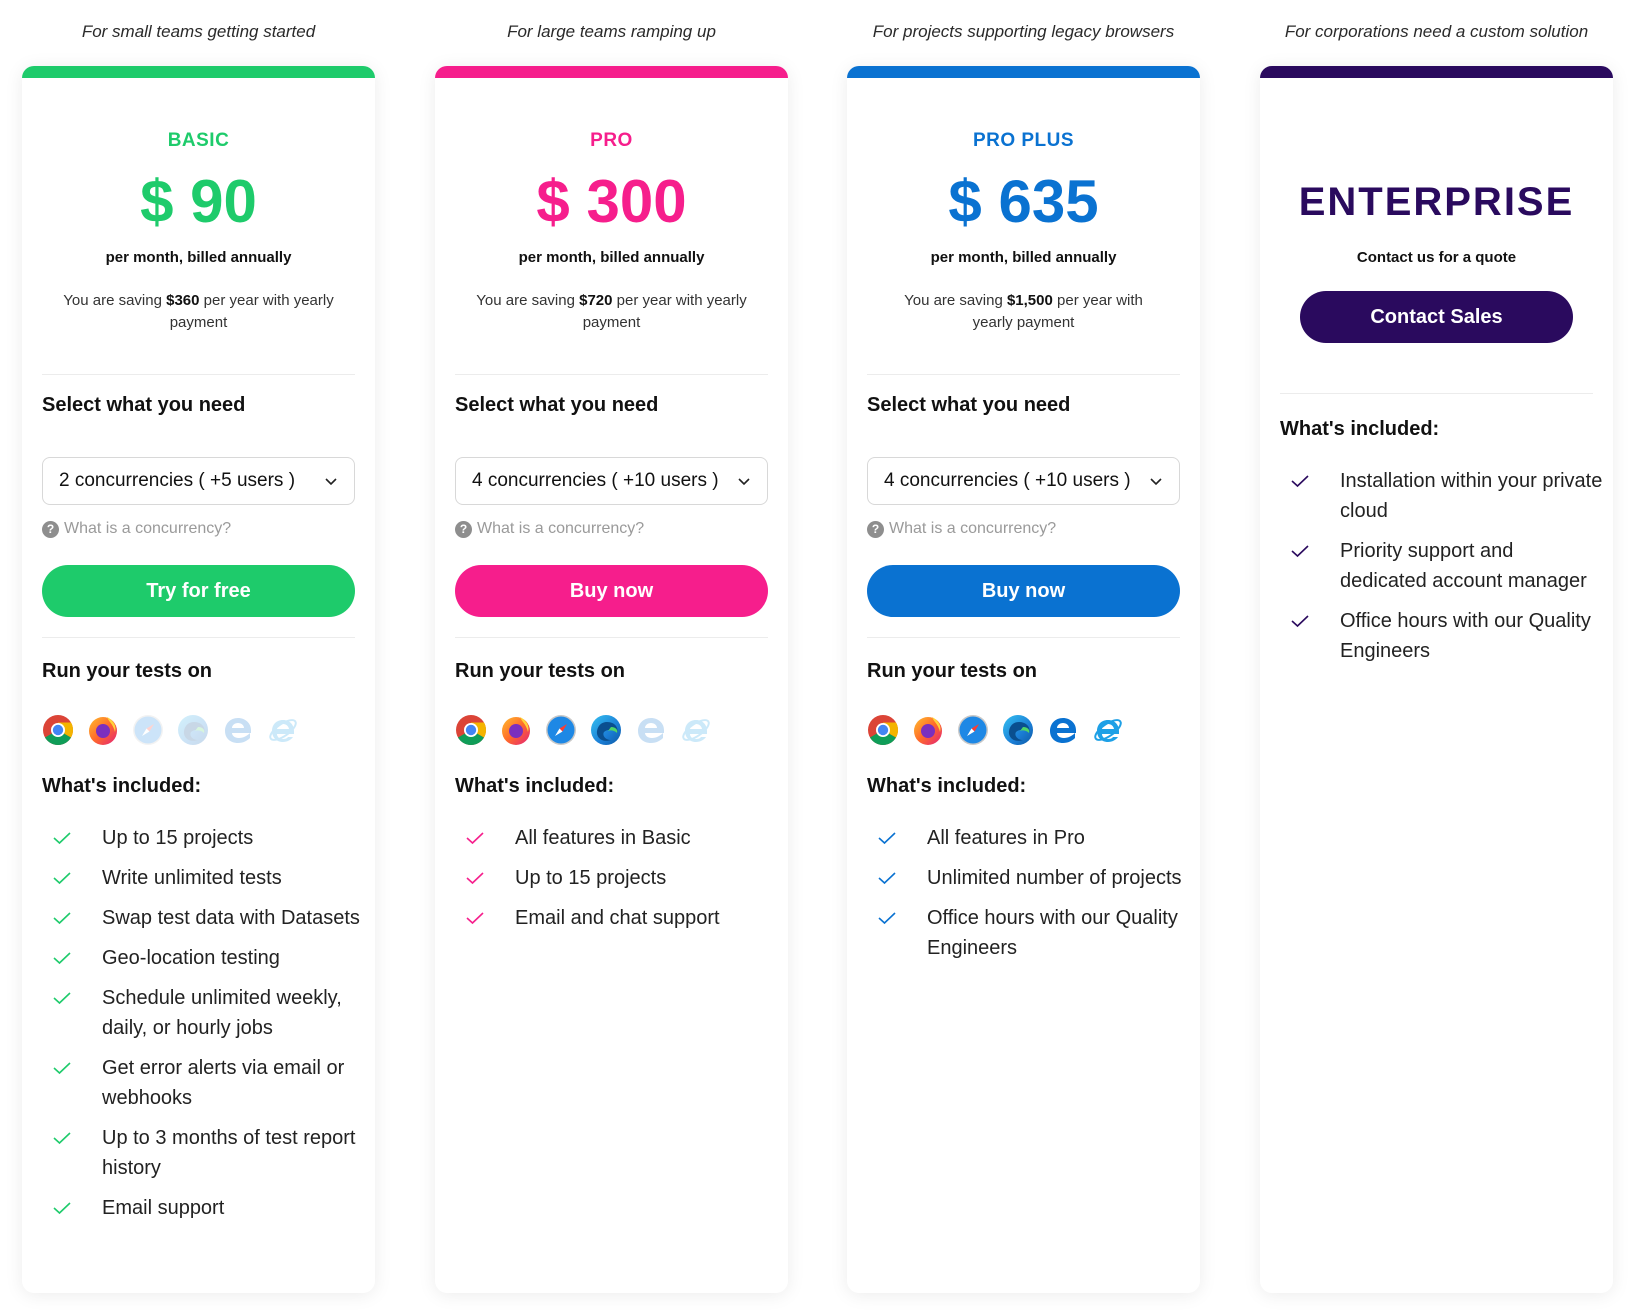 This screenshot has width=1635, height=1311. What do you see at coordinates (1023, 201) in the screenshot?
I see `plan-price: $ 635` at bounding box center [1023, 201].